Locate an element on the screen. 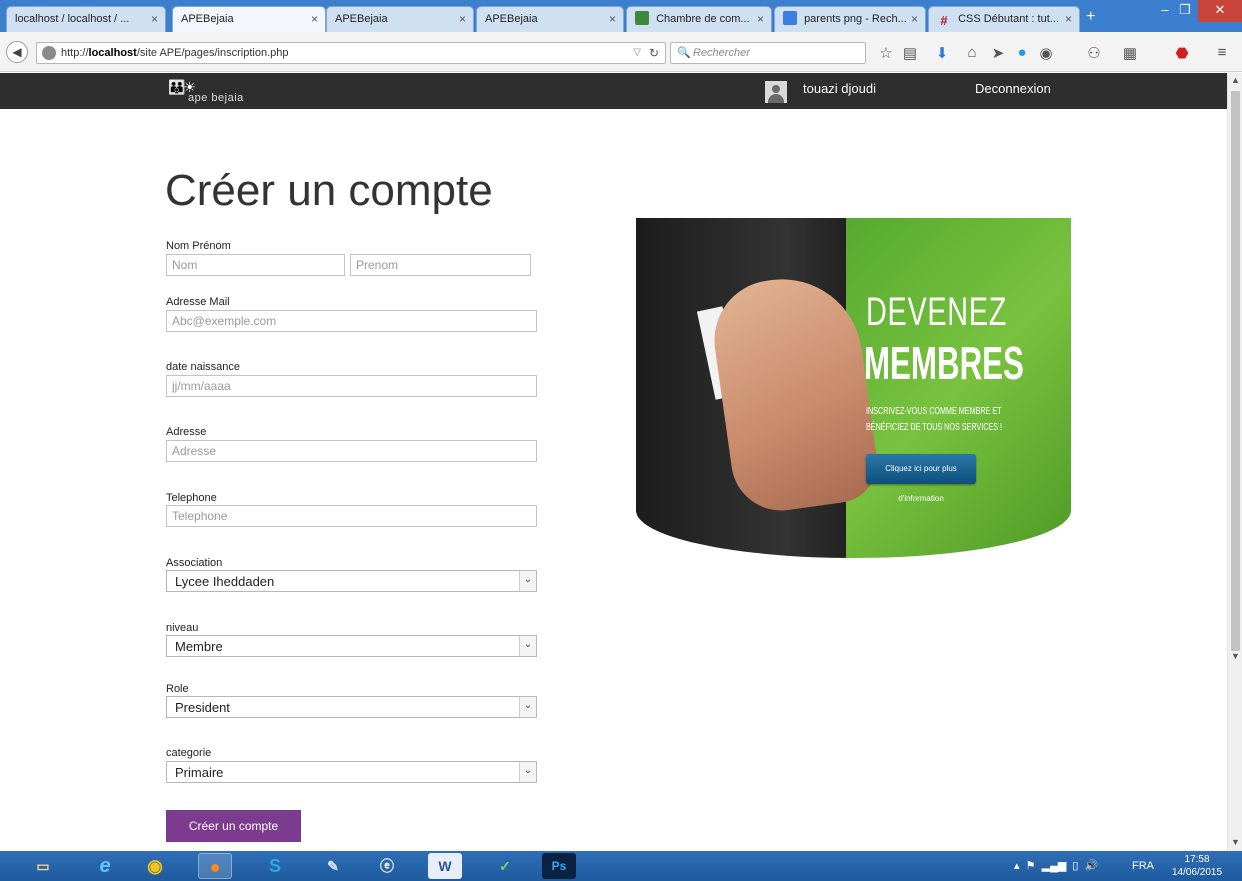 Image resolution: width=1242 pixels, height=881 pixels. skype-taskbar-icon: S is located at coordinates (275, 866).